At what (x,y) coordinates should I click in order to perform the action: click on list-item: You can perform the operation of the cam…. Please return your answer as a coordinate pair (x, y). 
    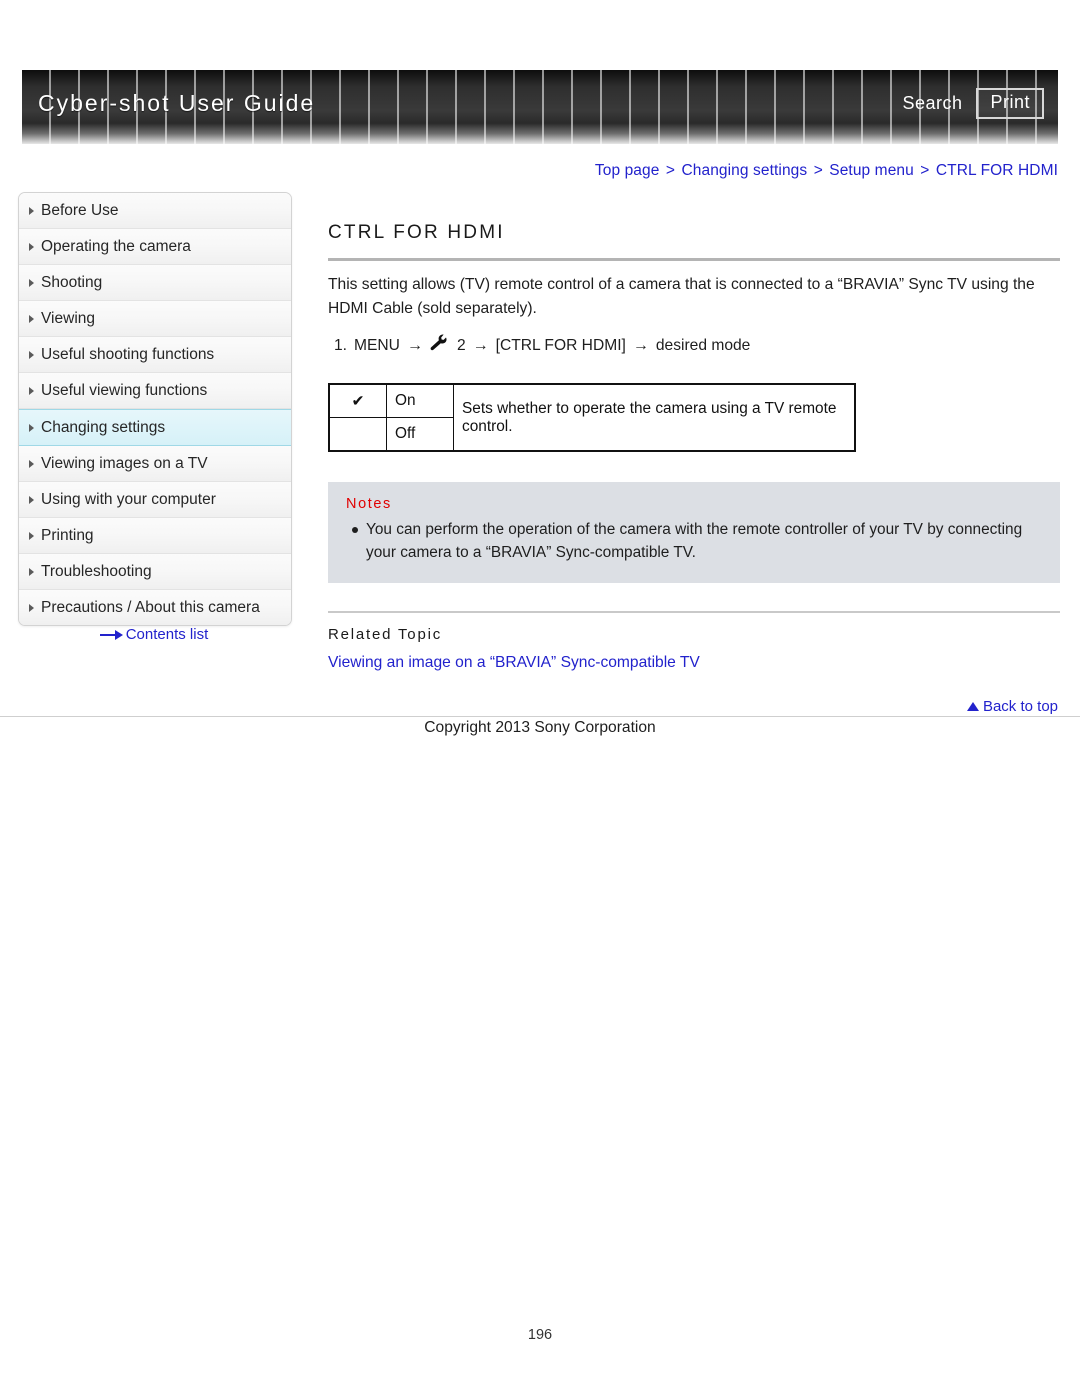
    Looking at the image, I should click on (697, 541).